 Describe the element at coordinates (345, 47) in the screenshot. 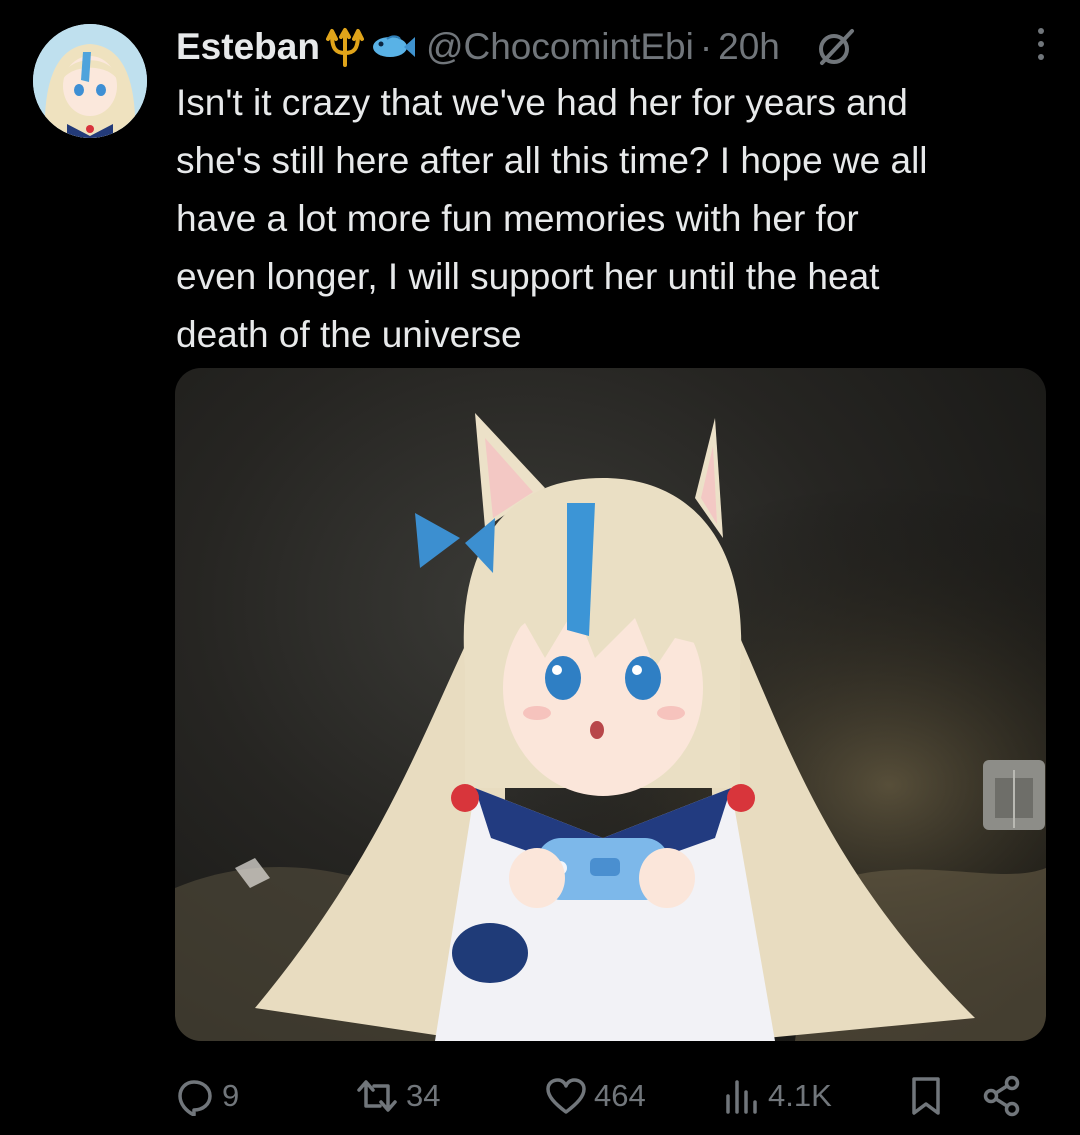

I see `trident-icon` at that location.